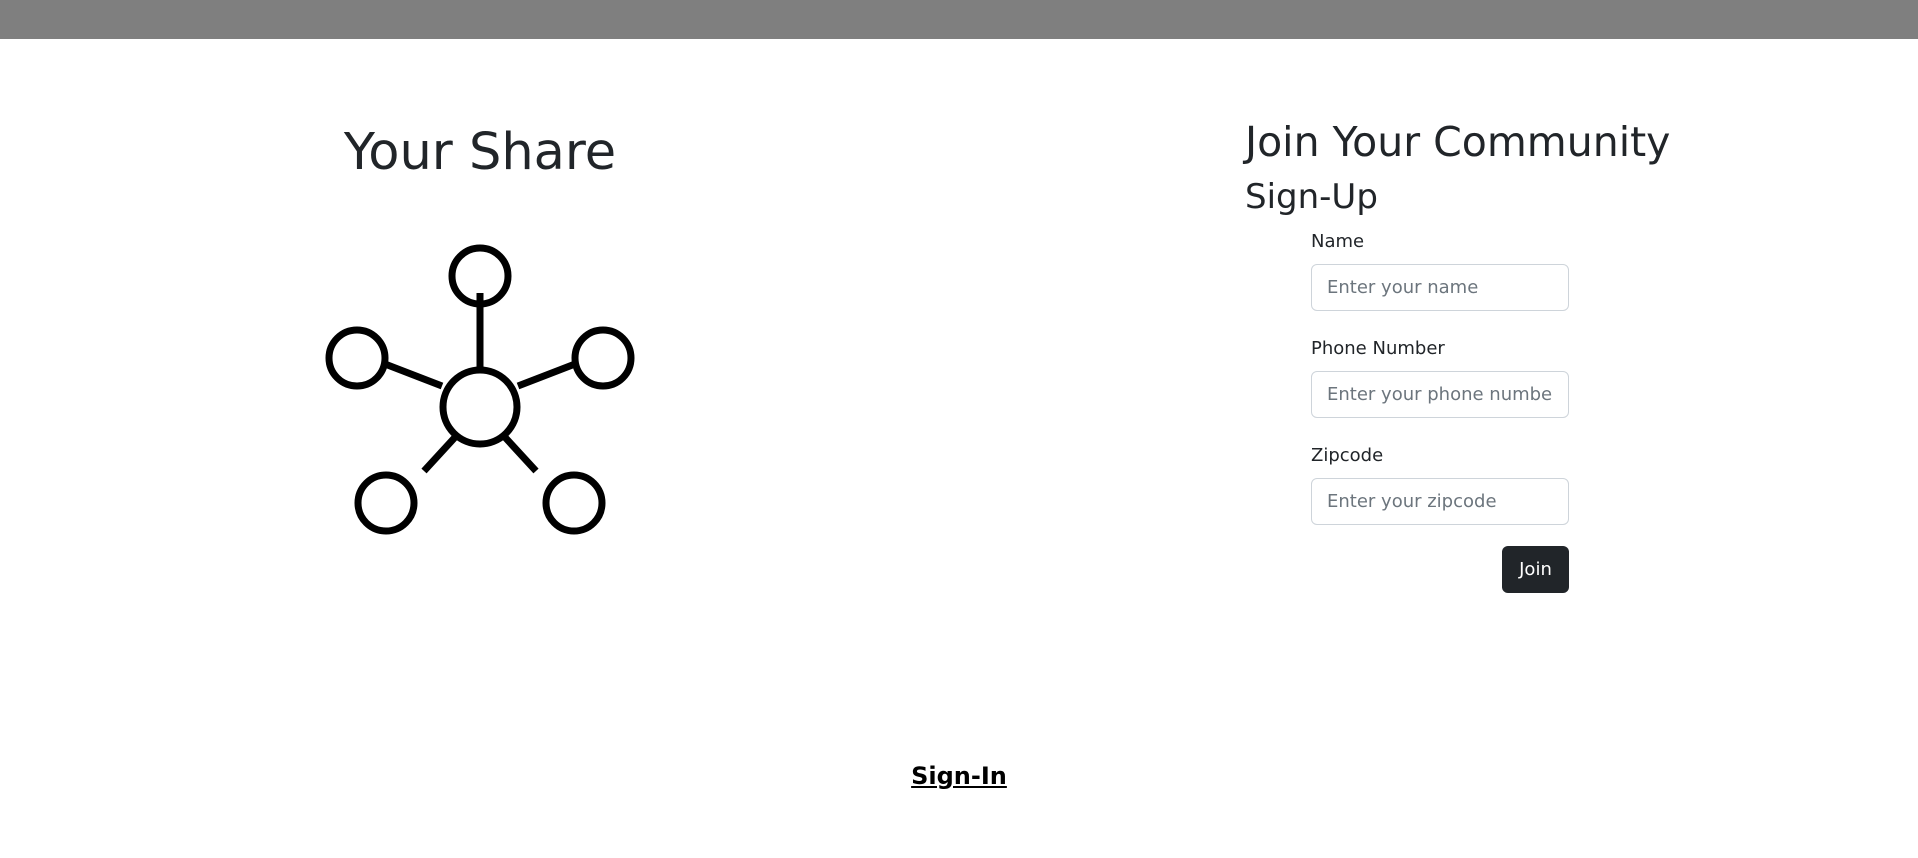 The image size is (1918, 858). What do you see at coordinates (1338, 241) in the screenshot?
I see `name-label: Name` at bounding box center [1338, 241].